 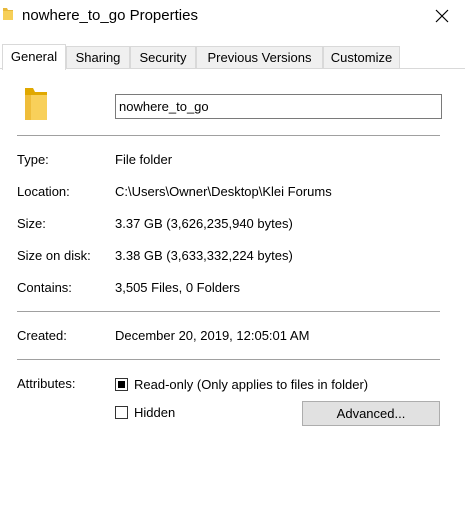 What do you see at coordinates (34, 57) in the screenshot?
I see `tab-general: General` at bounding box center [34, 57].